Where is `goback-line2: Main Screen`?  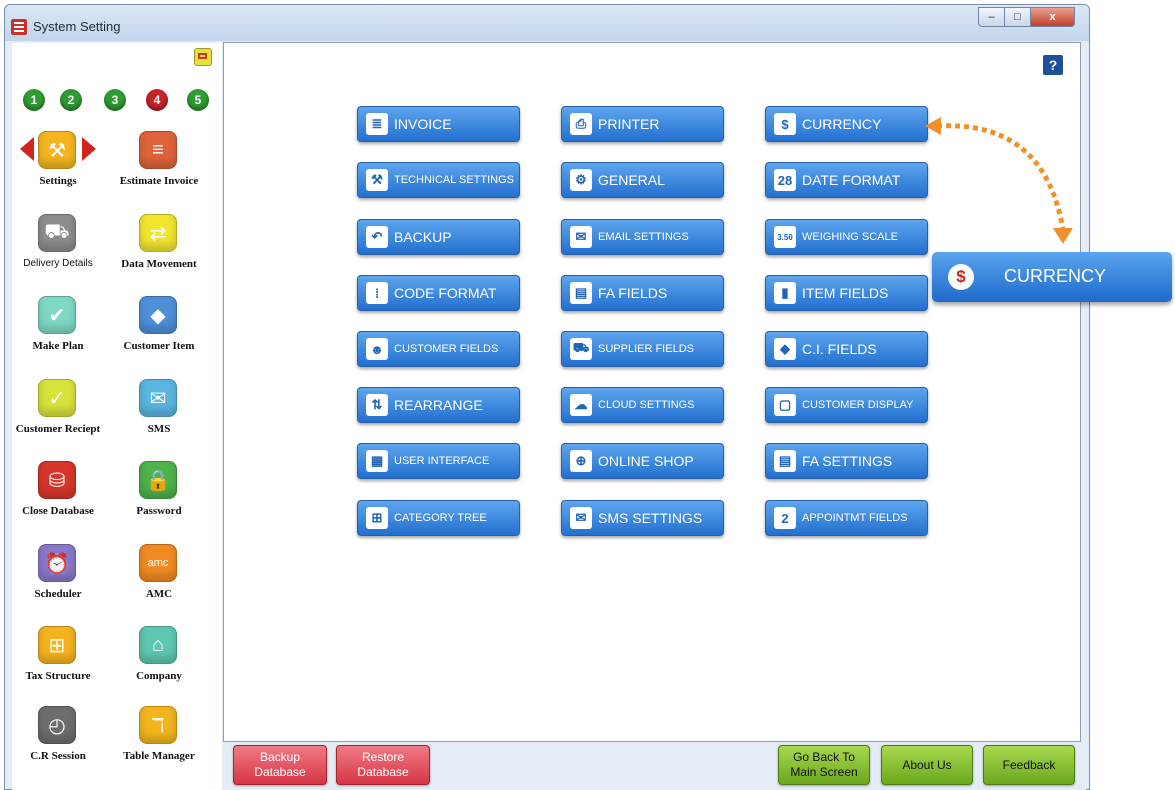
goback-line2: Main Screen is located at coordinates (824, 772).